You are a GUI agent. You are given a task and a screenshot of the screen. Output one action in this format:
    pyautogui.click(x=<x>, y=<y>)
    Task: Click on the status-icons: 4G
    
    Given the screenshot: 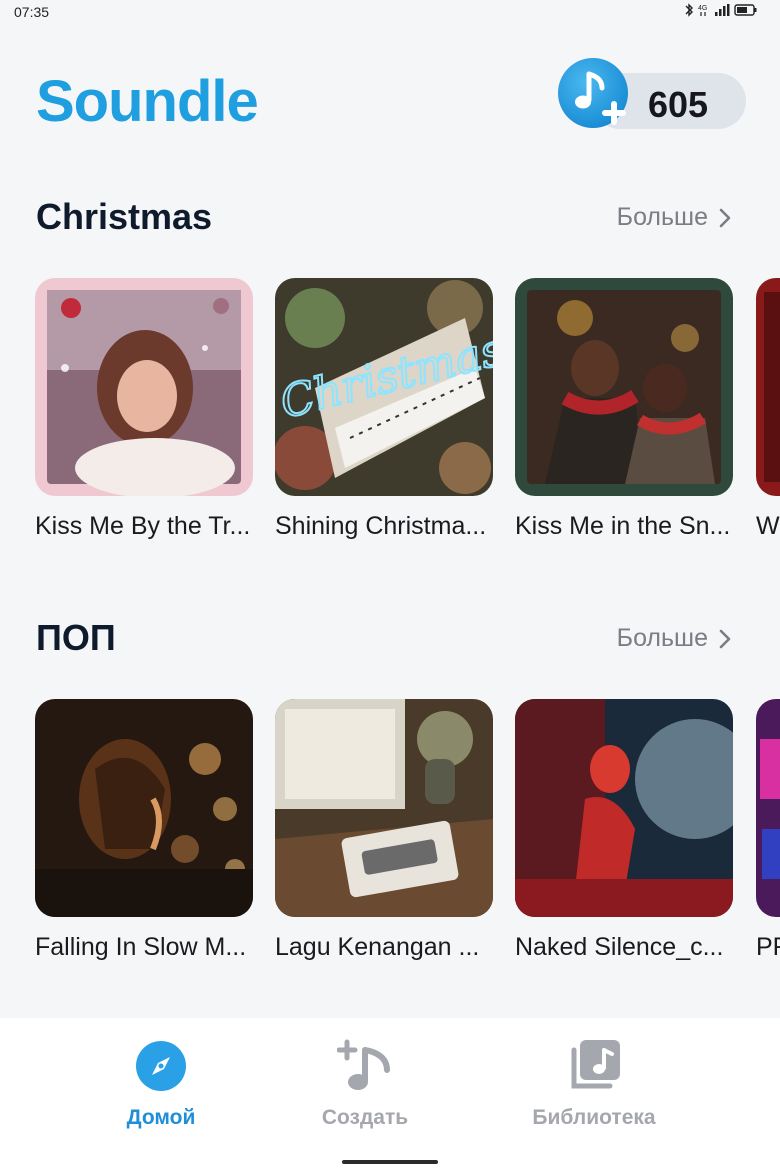 What is the action you would take?
    pyautogui.click(x=721, y=10)
    